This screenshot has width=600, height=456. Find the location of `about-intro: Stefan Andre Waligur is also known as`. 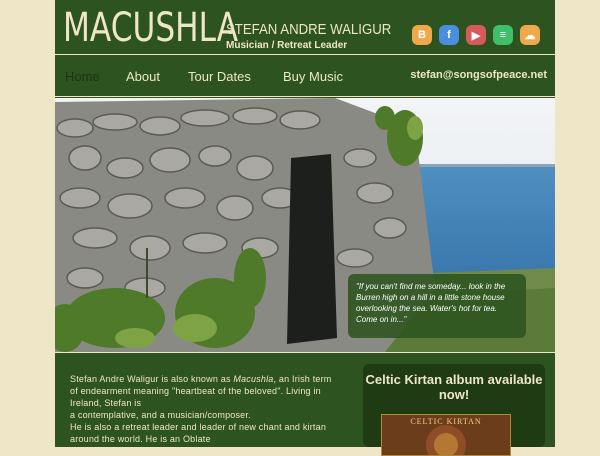

about-intro: Stefan Andre Waligur is also known as is located at coordinates (152, 379).